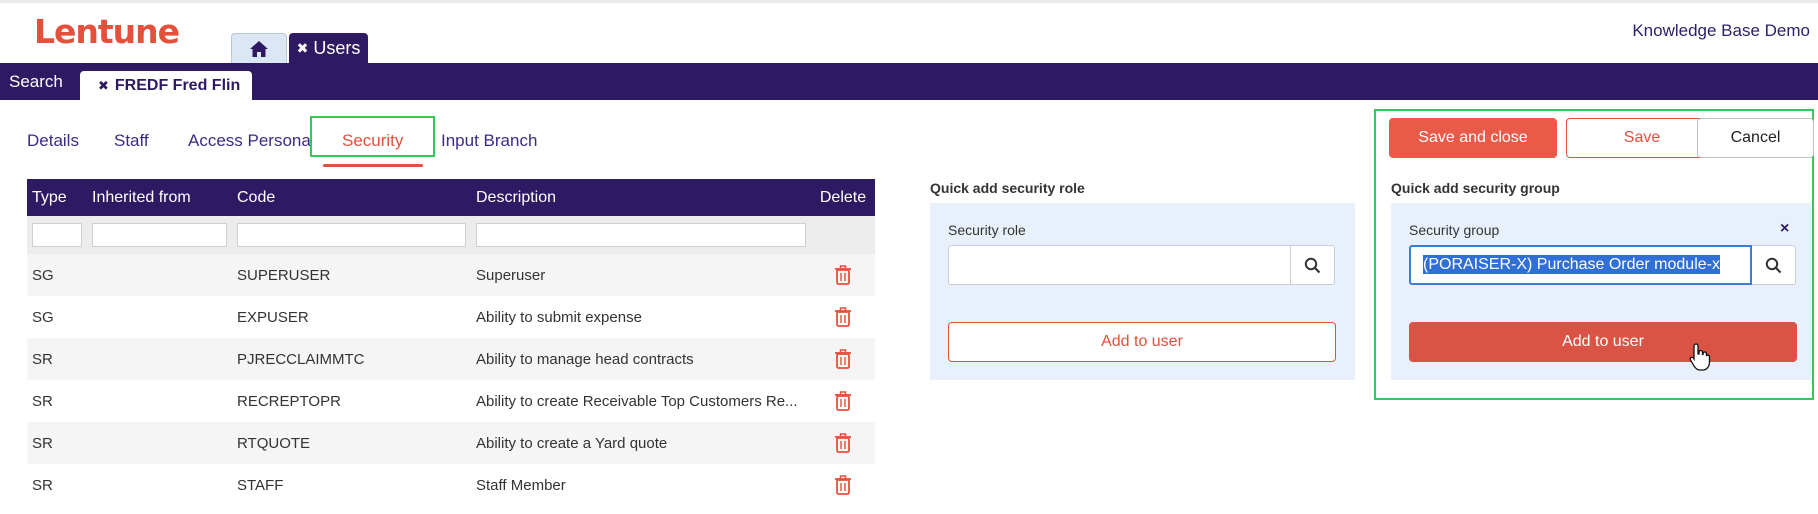 The image size is (1818, 514). Describe the element at coordinates (372, 136) in the screenshot. I see `highlight-box-security-tab` at that location.